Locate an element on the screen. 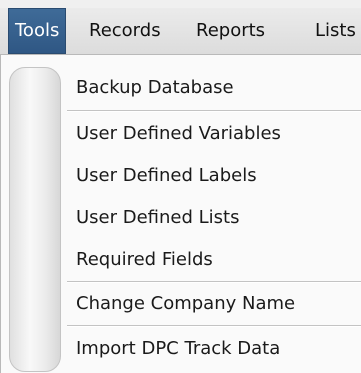 Image resolution: width=361 pixels, height=373 pixels. menu-tools: Tools is located at coordinates (37, 31).